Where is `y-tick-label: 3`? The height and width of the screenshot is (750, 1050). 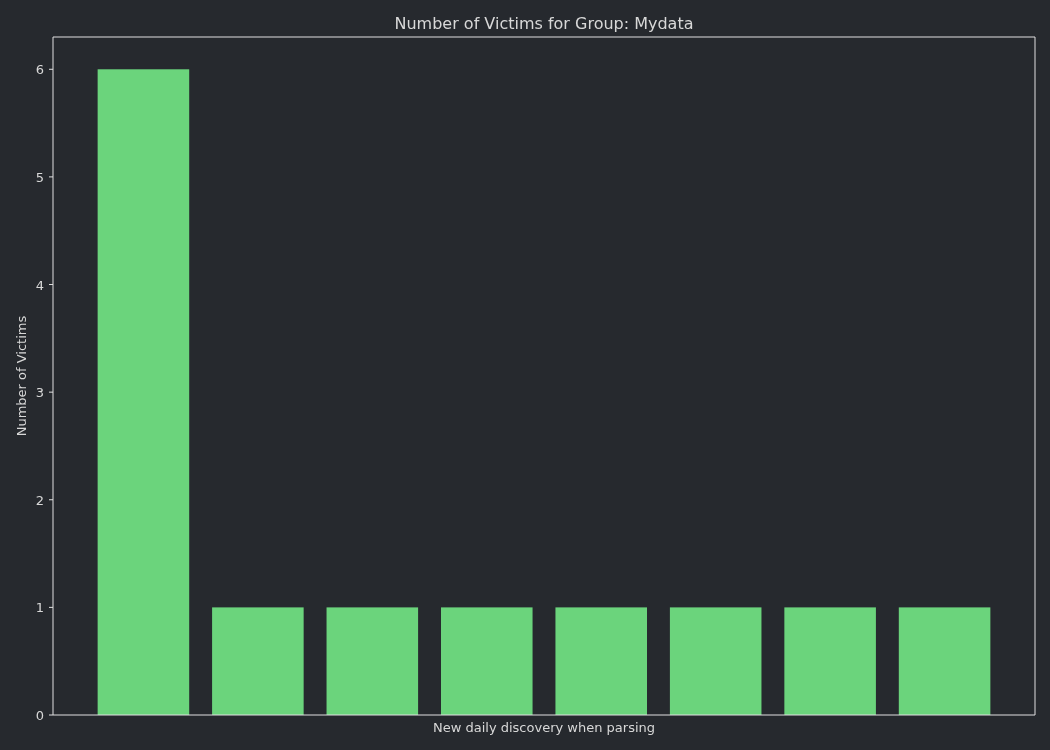
y-tick-label: 3 is located at coordinates (39, 393).